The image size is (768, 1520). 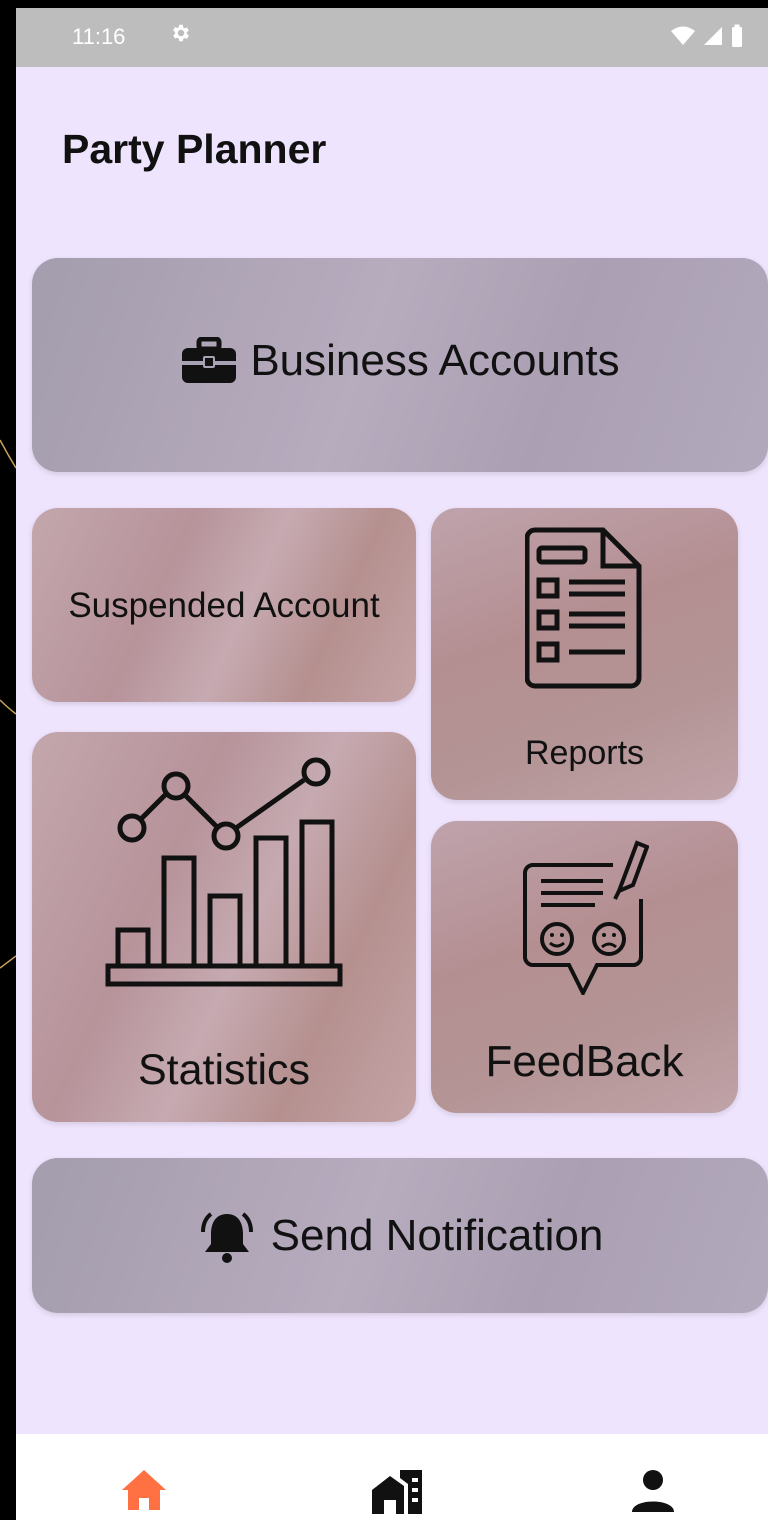 I want to click on feedback-button: FeedBack, so click(x=584, y=967).